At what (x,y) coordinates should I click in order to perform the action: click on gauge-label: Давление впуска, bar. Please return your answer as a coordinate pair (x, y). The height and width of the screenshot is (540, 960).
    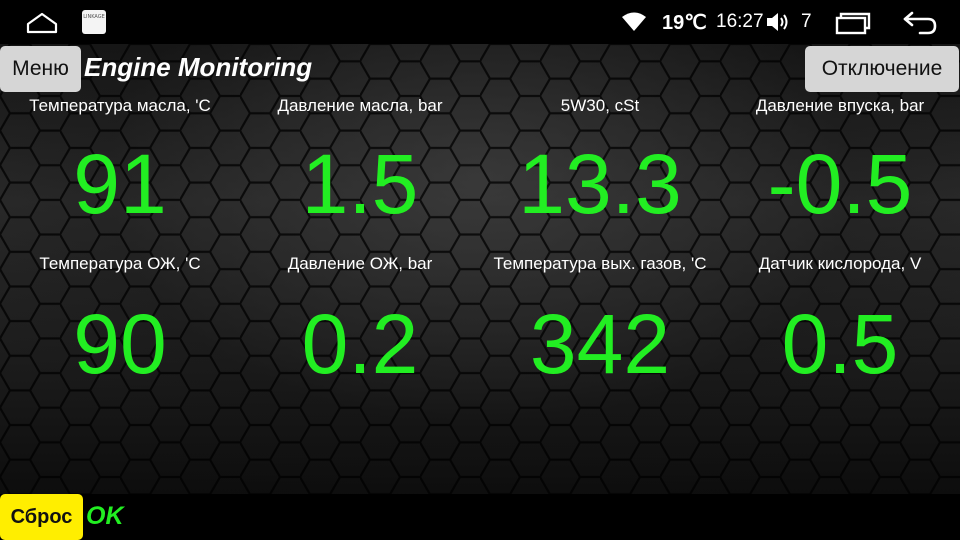
    Looking at the image, I should click on (840, 105).